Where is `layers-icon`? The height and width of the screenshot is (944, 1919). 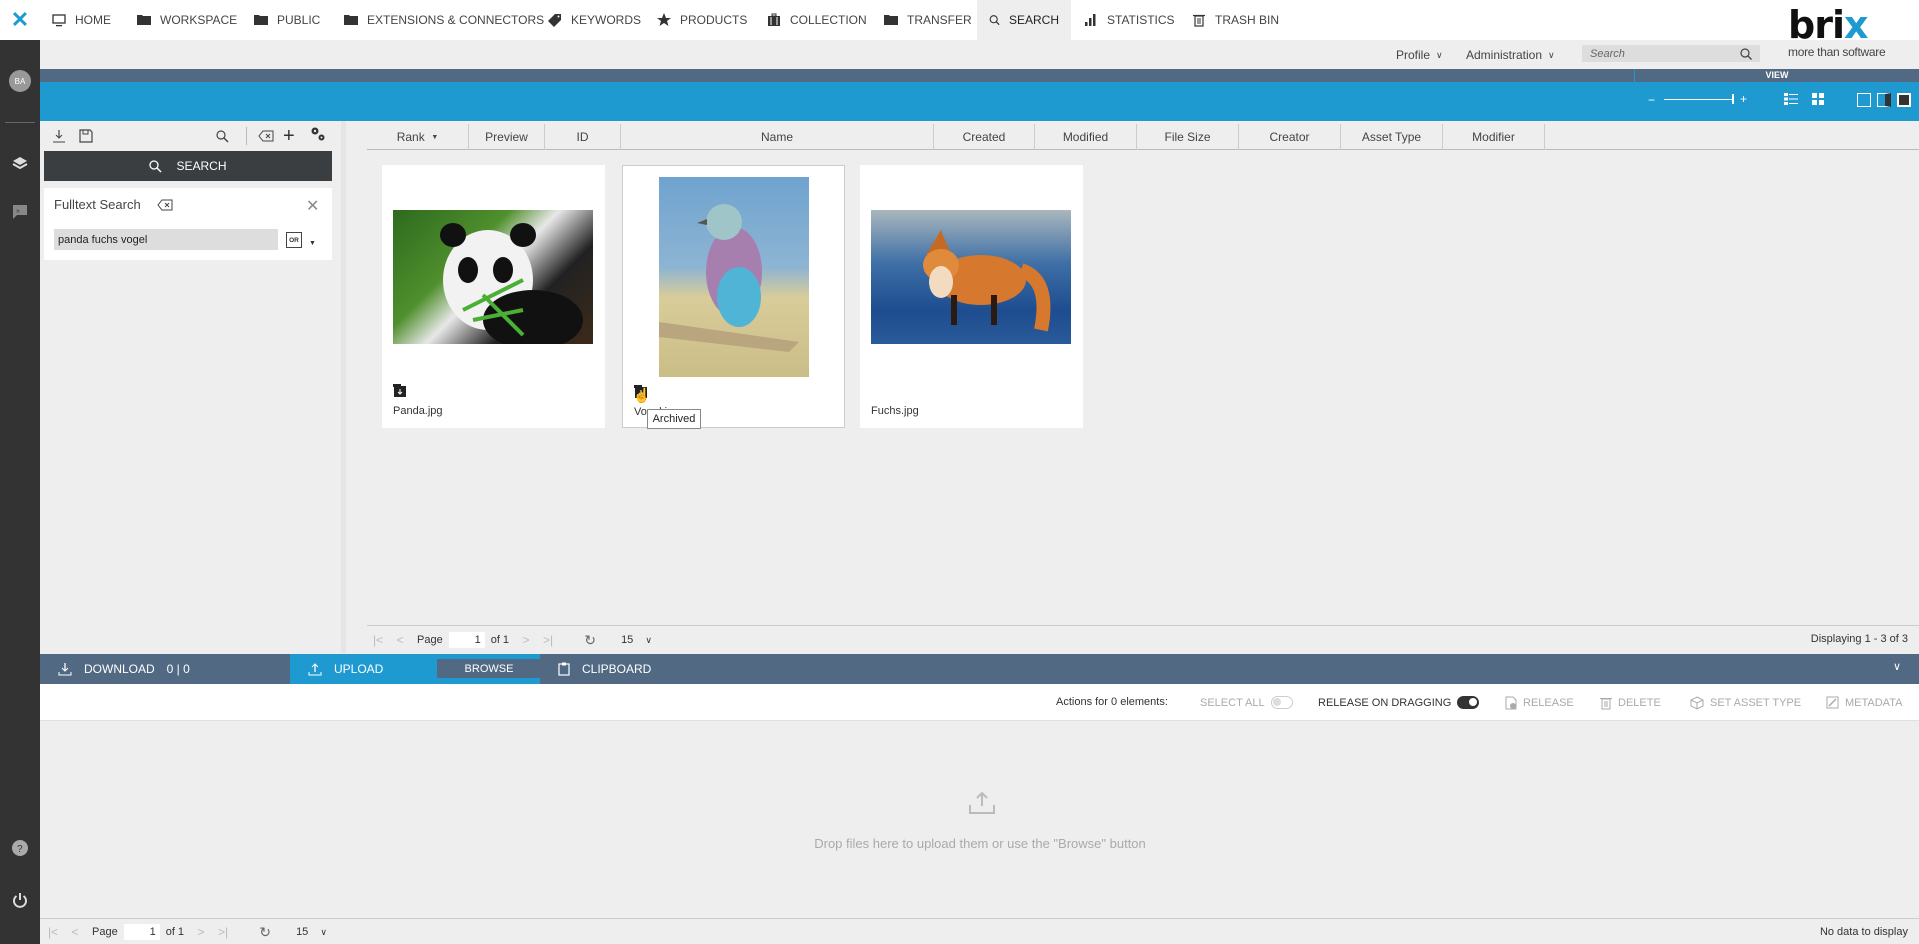
layers-icon is located at coordinates (20, 163).